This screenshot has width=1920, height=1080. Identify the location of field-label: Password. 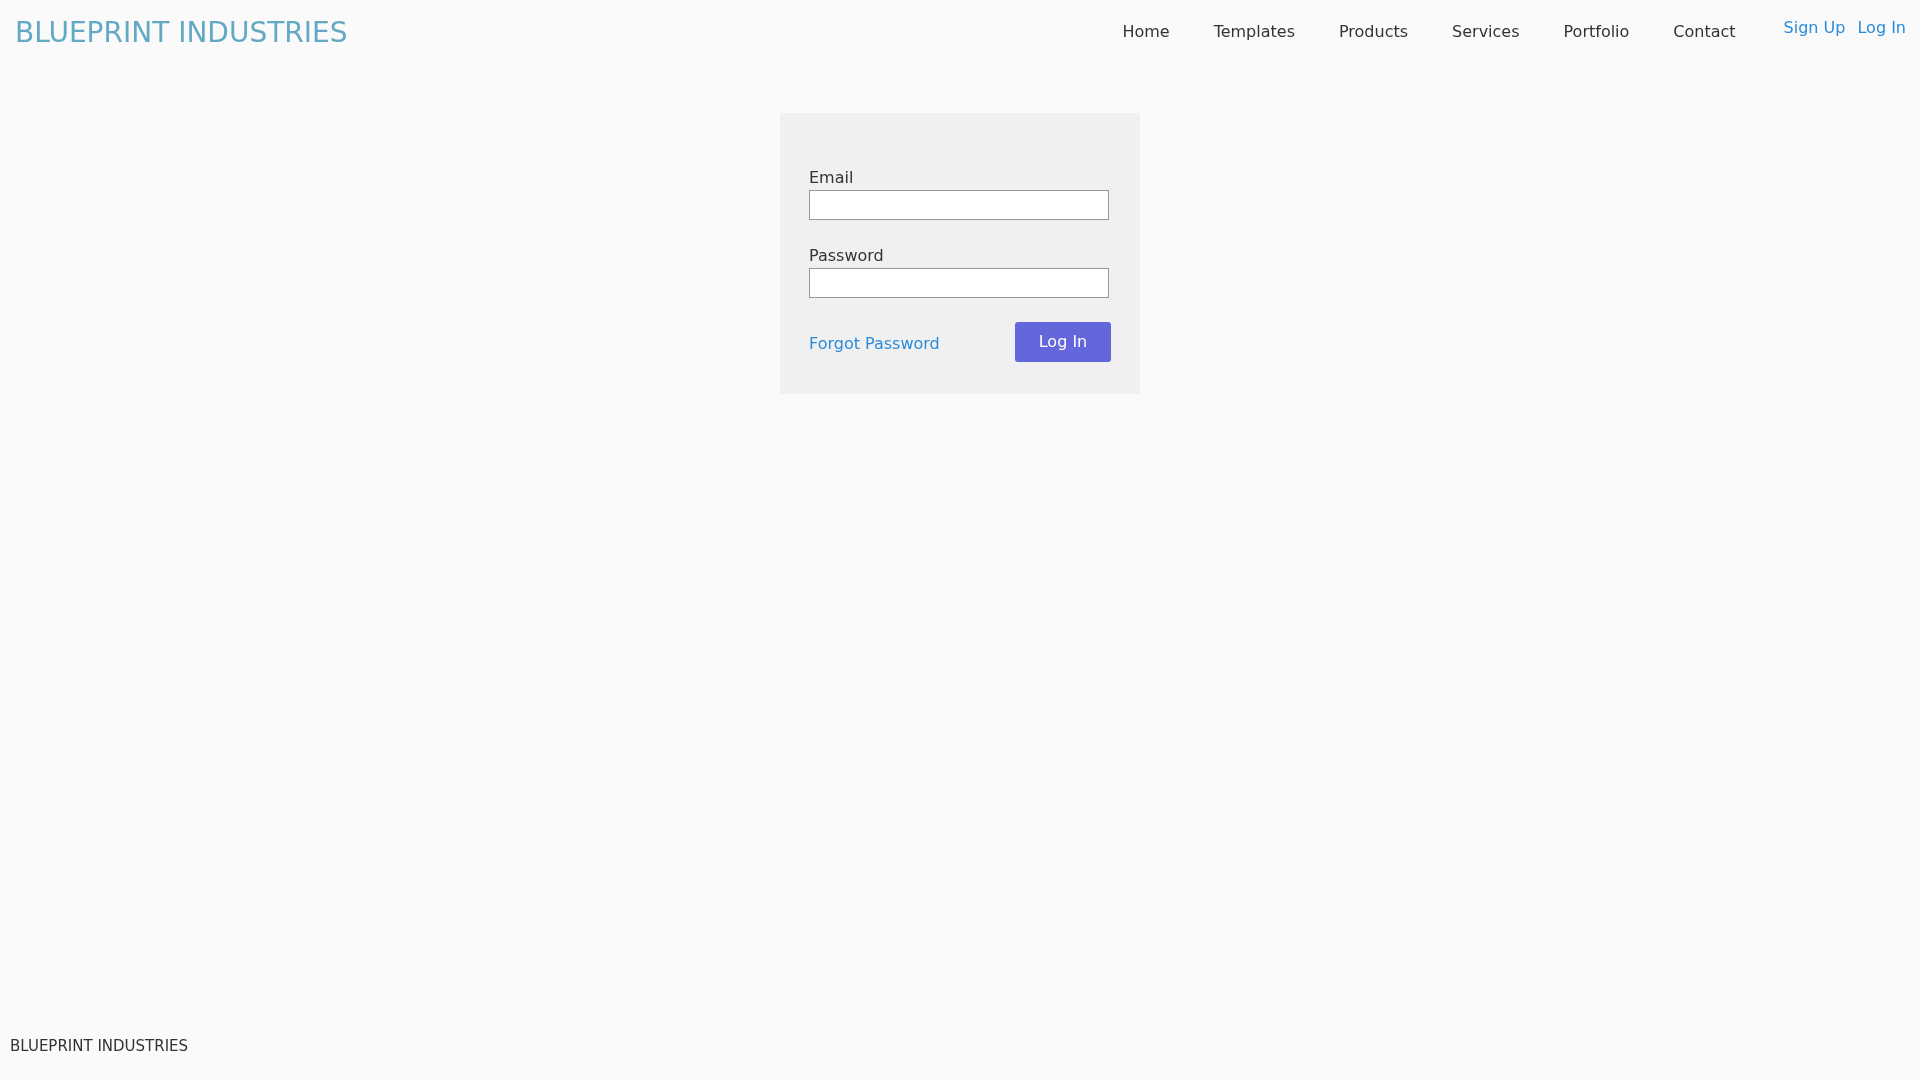
(847, 256).